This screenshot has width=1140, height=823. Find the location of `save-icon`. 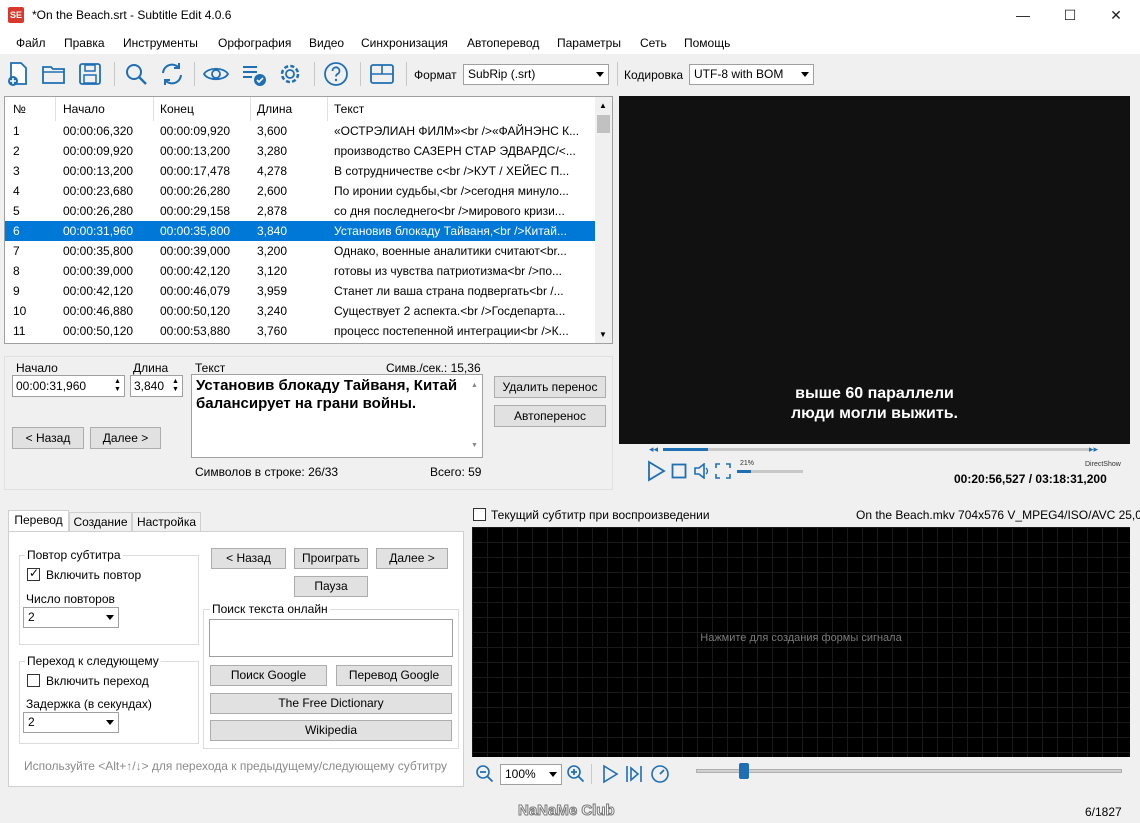

save-icon is located at coordinates (90, 74).